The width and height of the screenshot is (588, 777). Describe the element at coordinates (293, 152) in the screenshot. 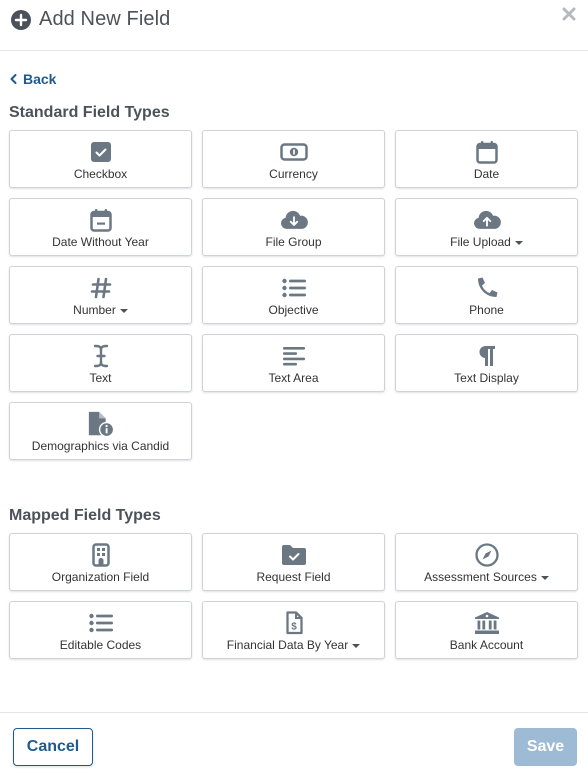

I see `money-bill-icon` at that location.